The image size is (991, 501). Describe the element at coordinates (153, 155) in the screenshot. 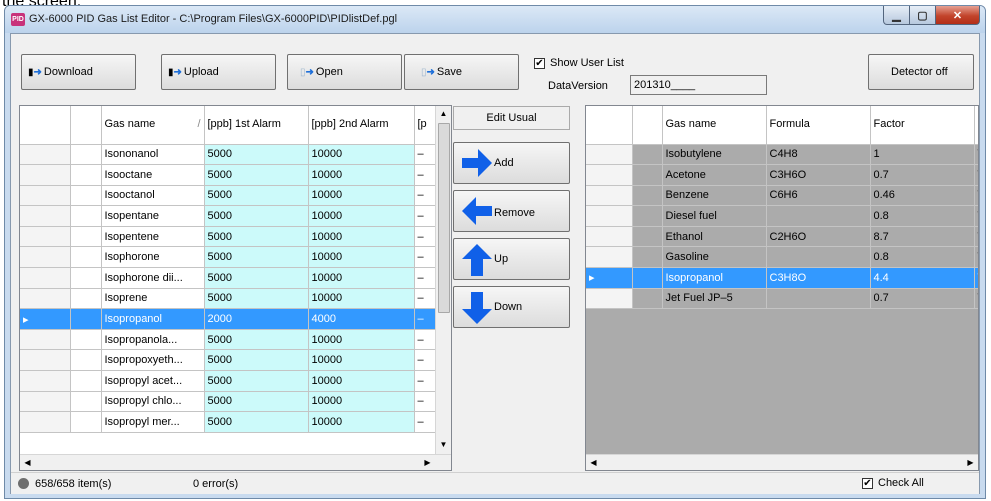

I see `gas-list-cell: Isononanol` at that location.